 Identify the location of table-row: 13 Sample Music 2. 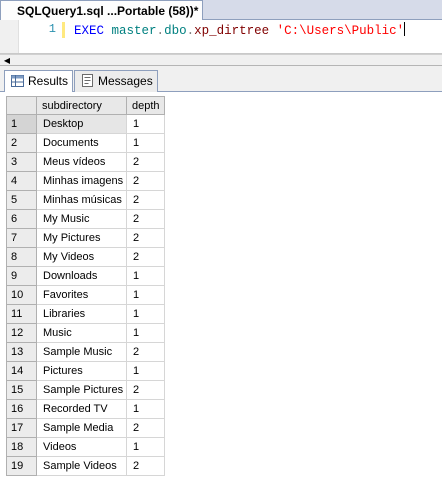
(85, 352).